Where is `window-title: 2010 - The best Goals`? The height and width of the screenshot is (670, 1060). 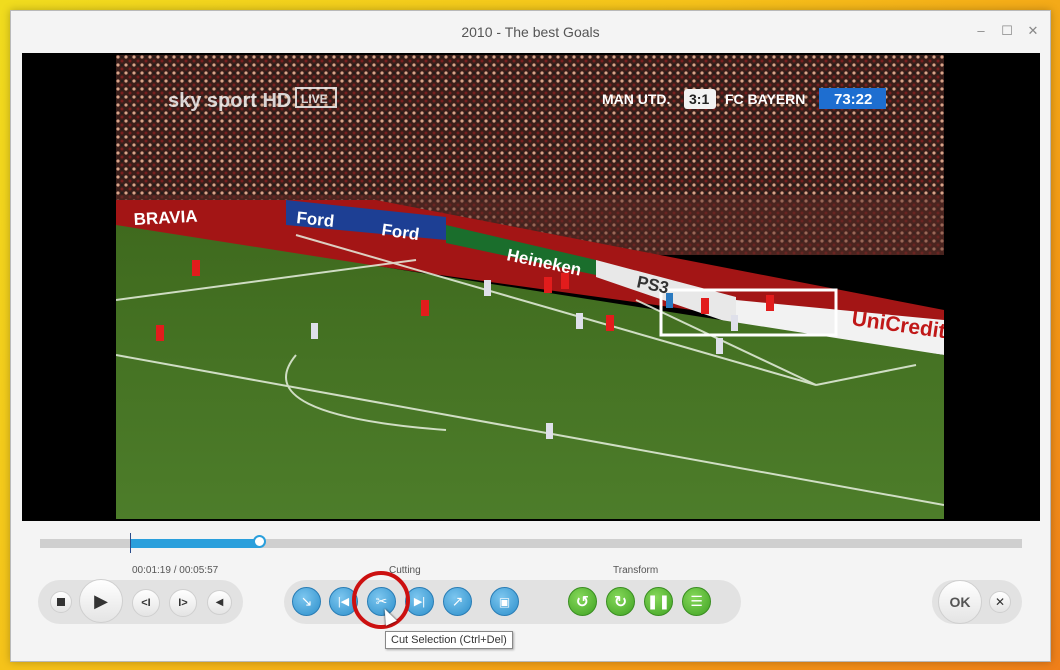
window-title: 2010 - The best Goals is located at coordinates (530, 32).